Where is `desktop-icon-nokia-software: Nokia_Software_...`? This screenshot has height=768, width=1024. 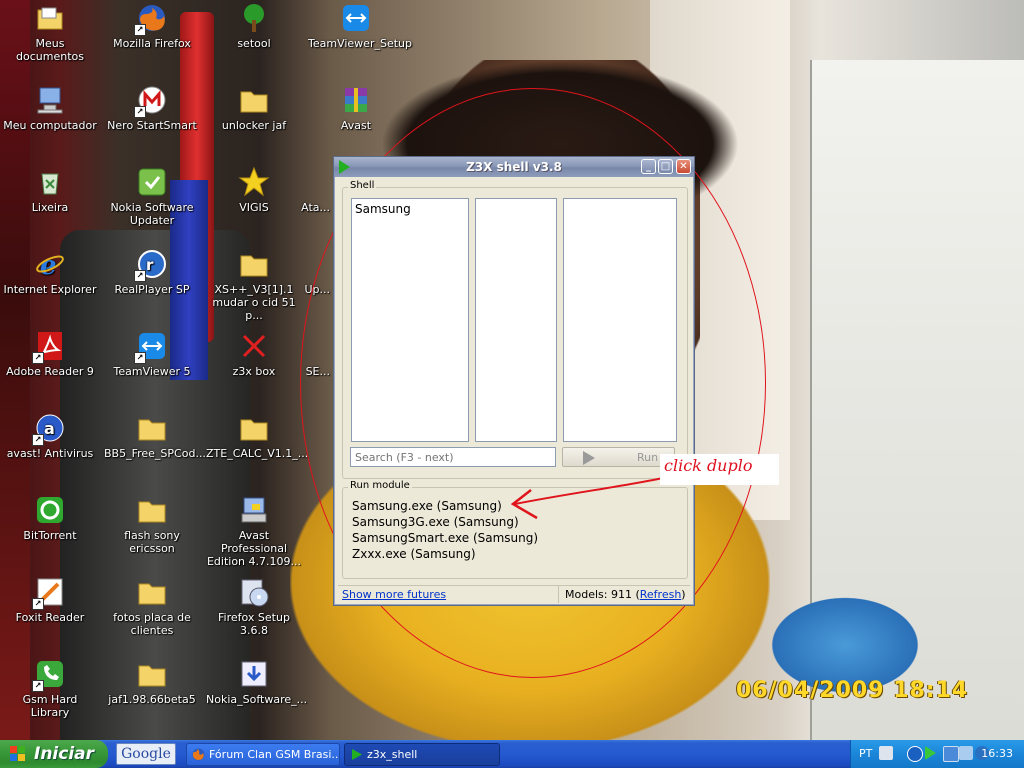 desktop-icon-nokia-software: Nokia_Software_... is located at coordinates (255, 682).